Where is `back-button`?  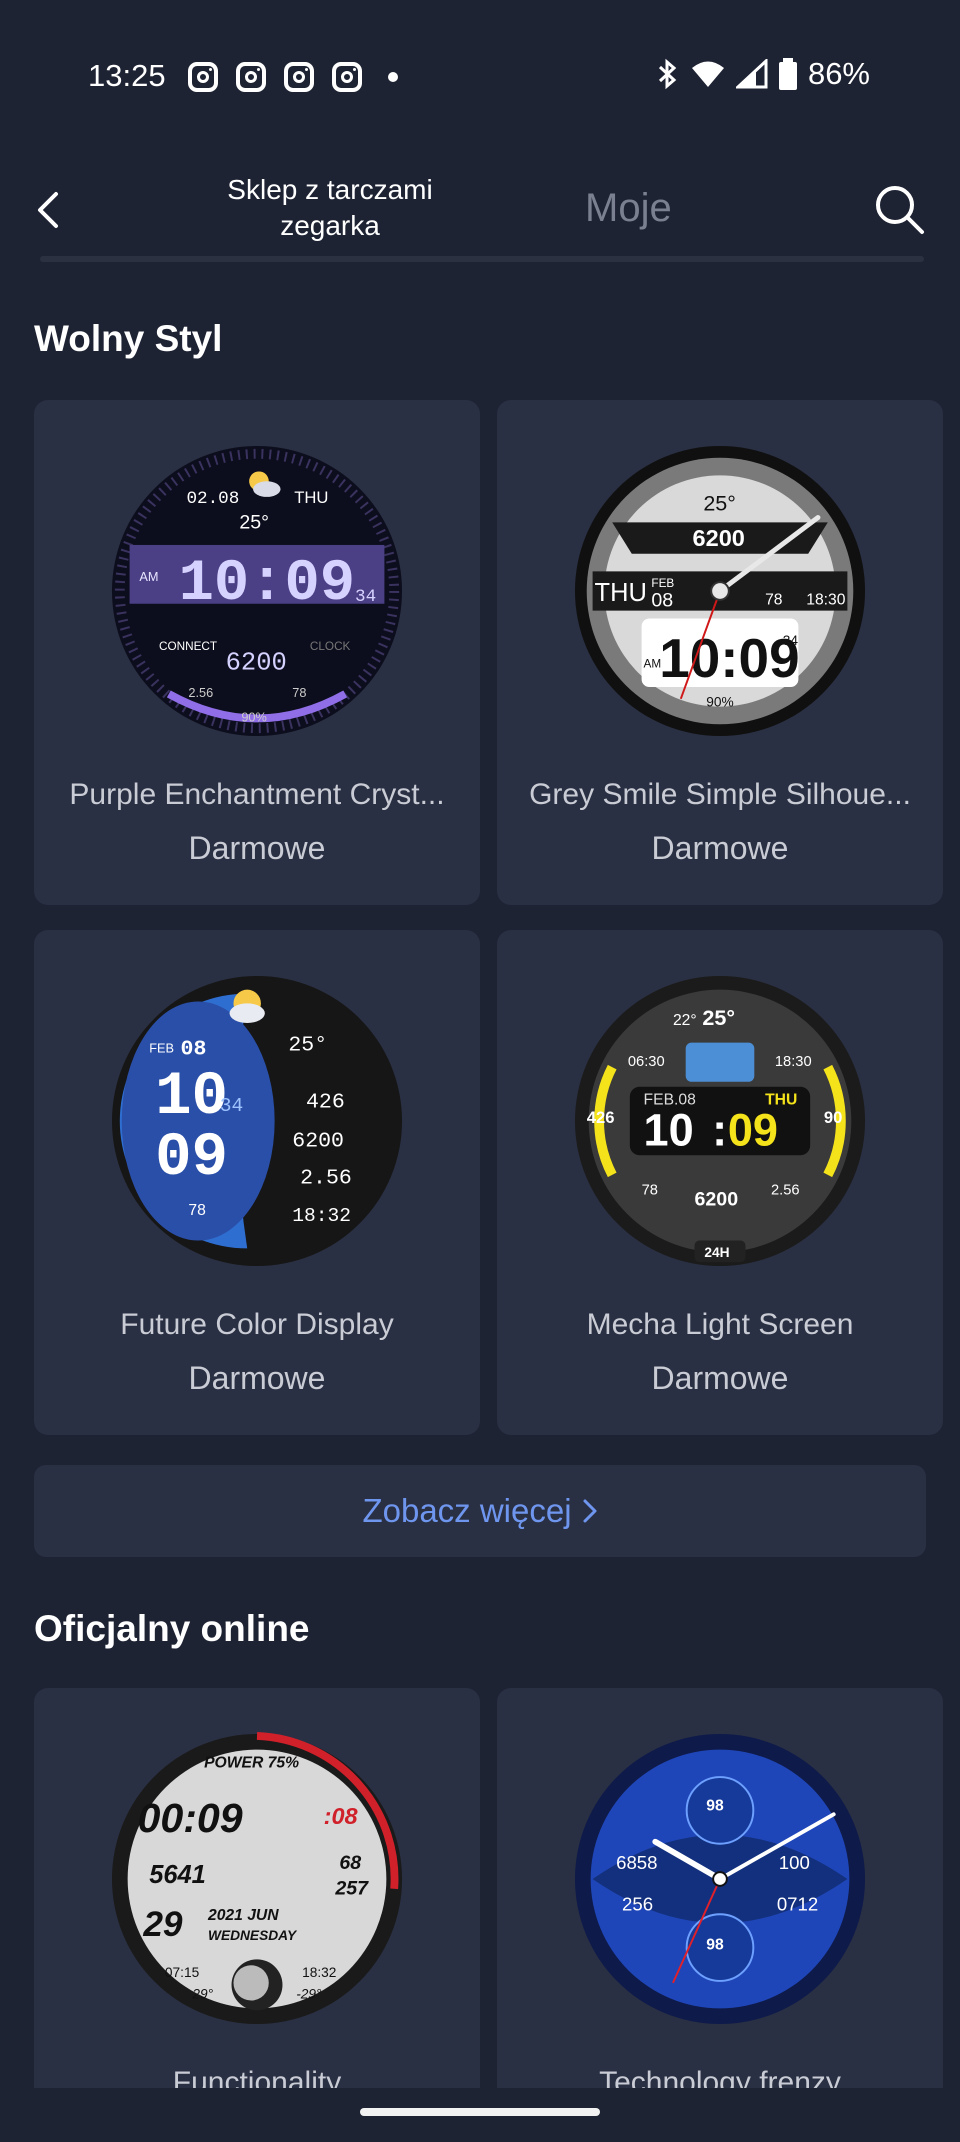
back-button is located at coordinates (48, 210).